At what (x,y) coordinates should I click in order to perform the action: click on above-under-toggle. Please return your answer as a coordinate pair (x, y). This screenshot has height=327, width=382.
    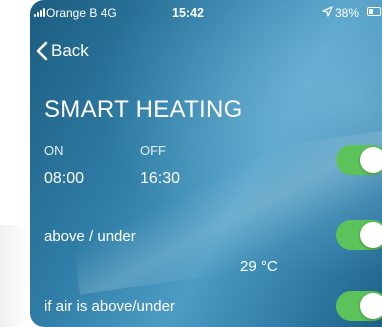
    Looking at the image, I should click on (359, 235).